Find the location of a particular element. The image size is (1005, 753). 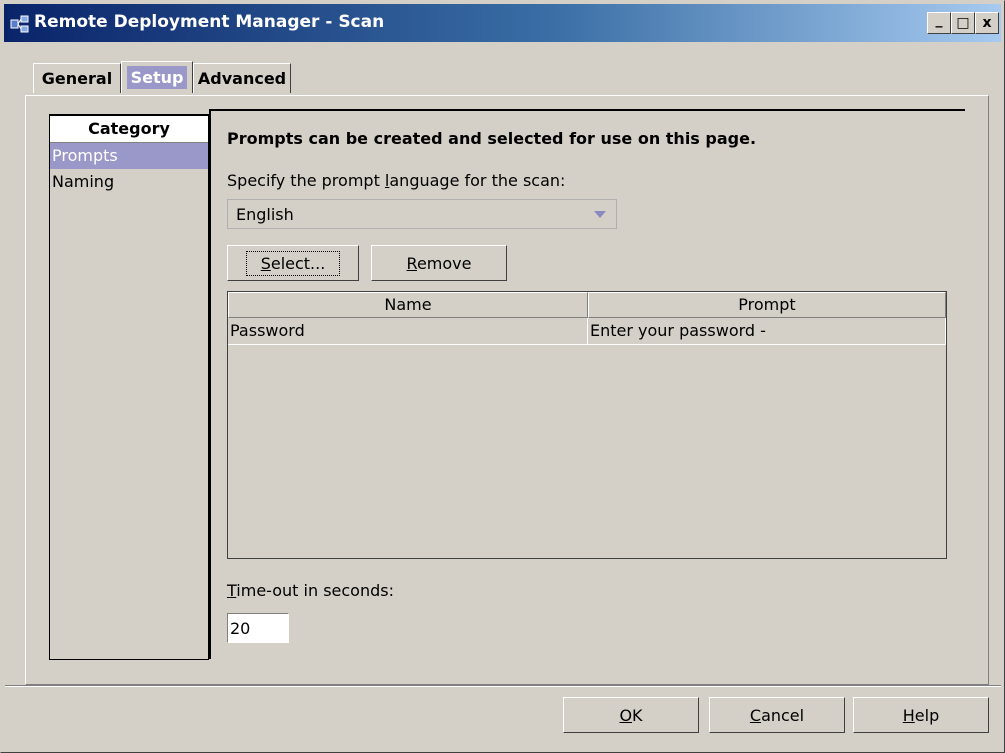

close-icon: x is located at coordinates (987, 23).